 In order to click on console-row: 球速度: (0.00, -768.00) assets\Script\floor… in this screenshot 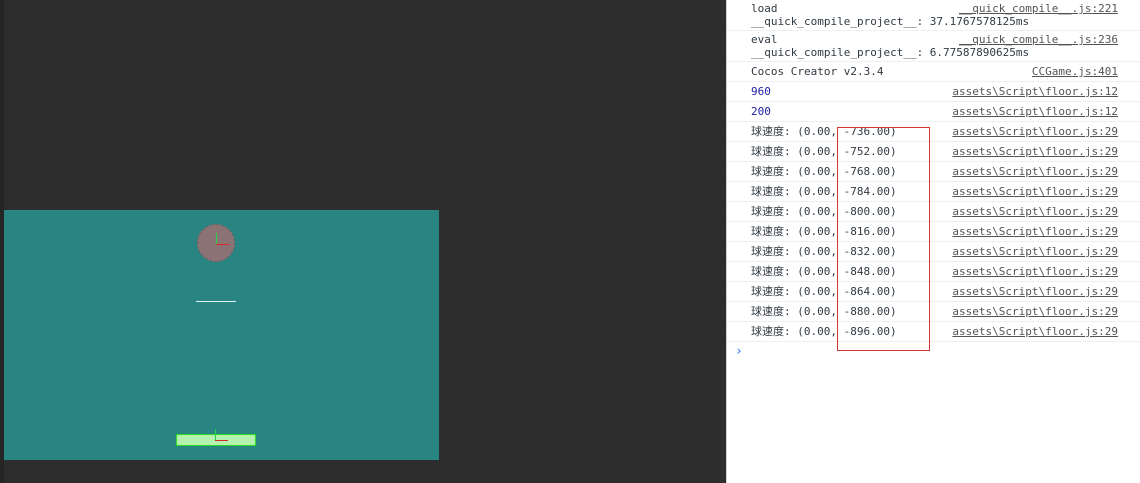, I will do `click(933, 172)`.